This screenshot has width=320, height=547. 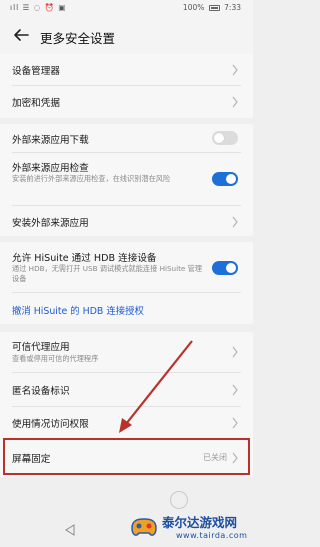 What do you see at coordinates (50, 424) in the screenshot?
I see `row-label: 使用情况访问权限` at bounding box center [50, 424].